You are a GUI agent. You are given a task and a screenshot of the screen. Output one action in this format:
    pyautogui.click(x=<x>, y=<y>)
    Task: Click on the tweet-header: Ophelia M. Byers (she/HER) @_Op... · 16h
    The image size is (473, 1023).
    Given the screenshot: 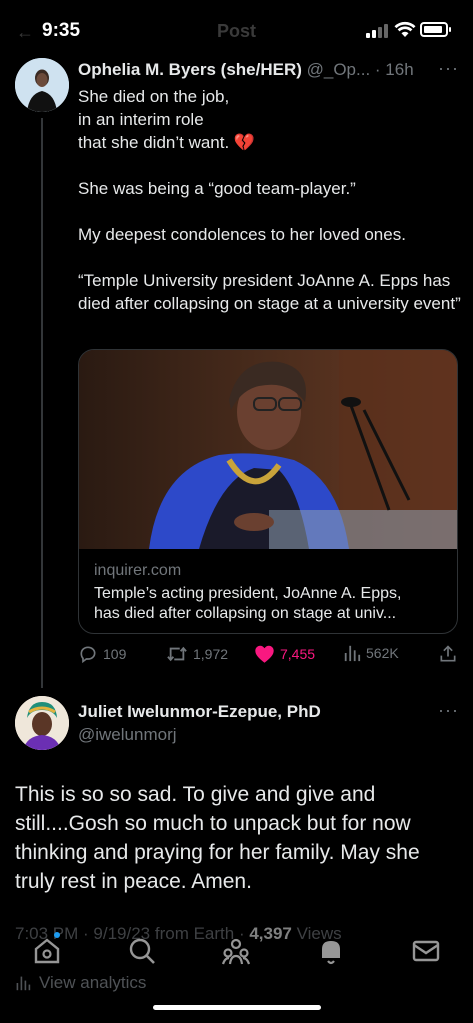 What is the action you would take?
    pyautogui.click(x=246, y=70)
    